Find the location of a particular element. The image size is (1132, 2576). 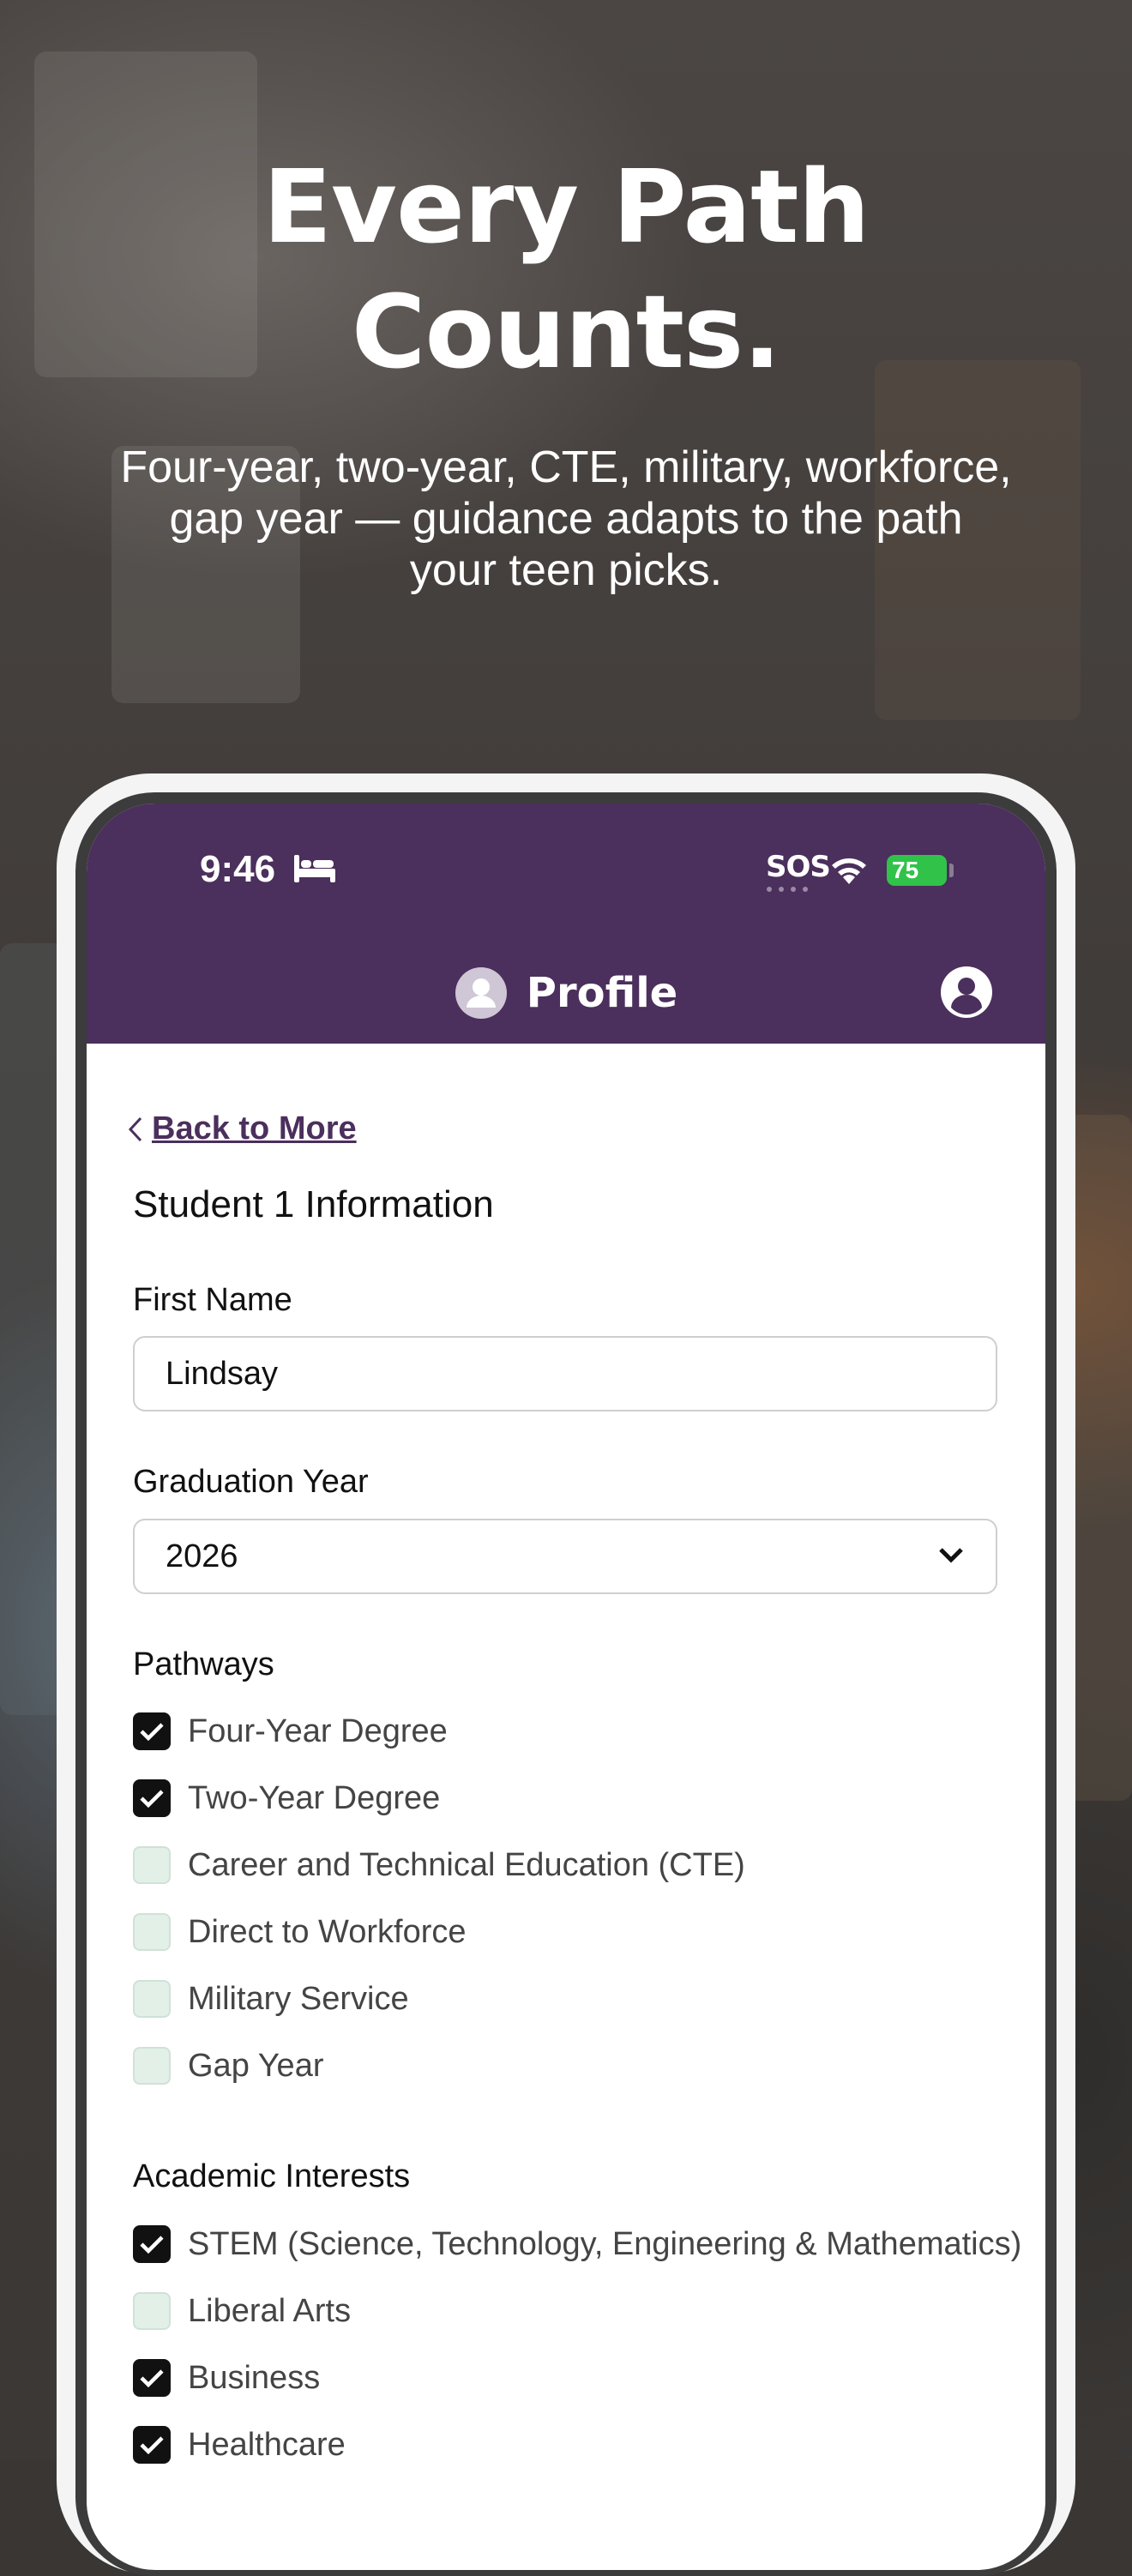

battery-cap is located at coordinates (951, 870).